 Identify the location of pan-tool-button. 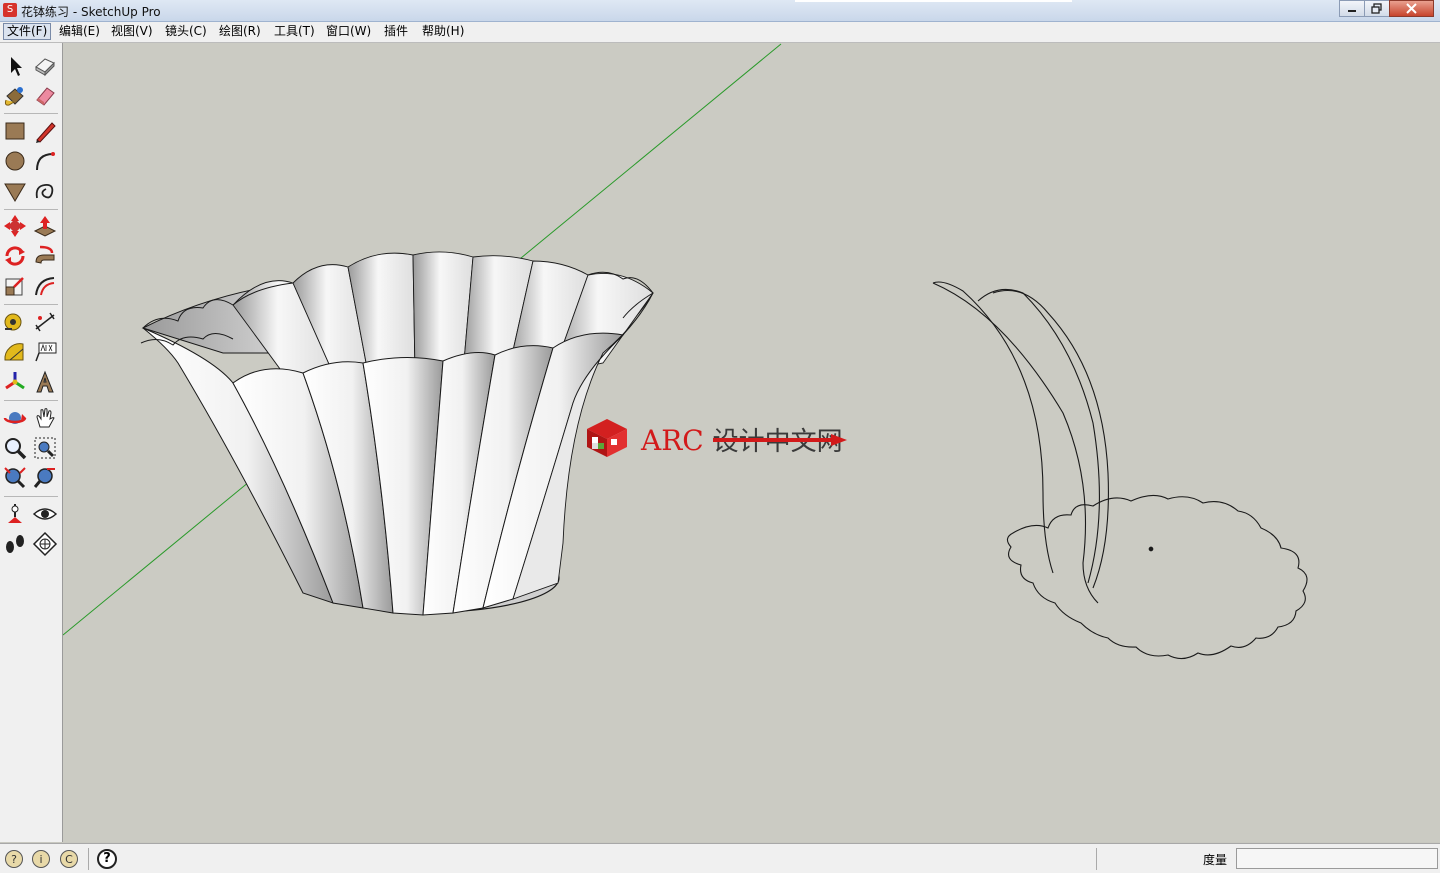
(45, 418).